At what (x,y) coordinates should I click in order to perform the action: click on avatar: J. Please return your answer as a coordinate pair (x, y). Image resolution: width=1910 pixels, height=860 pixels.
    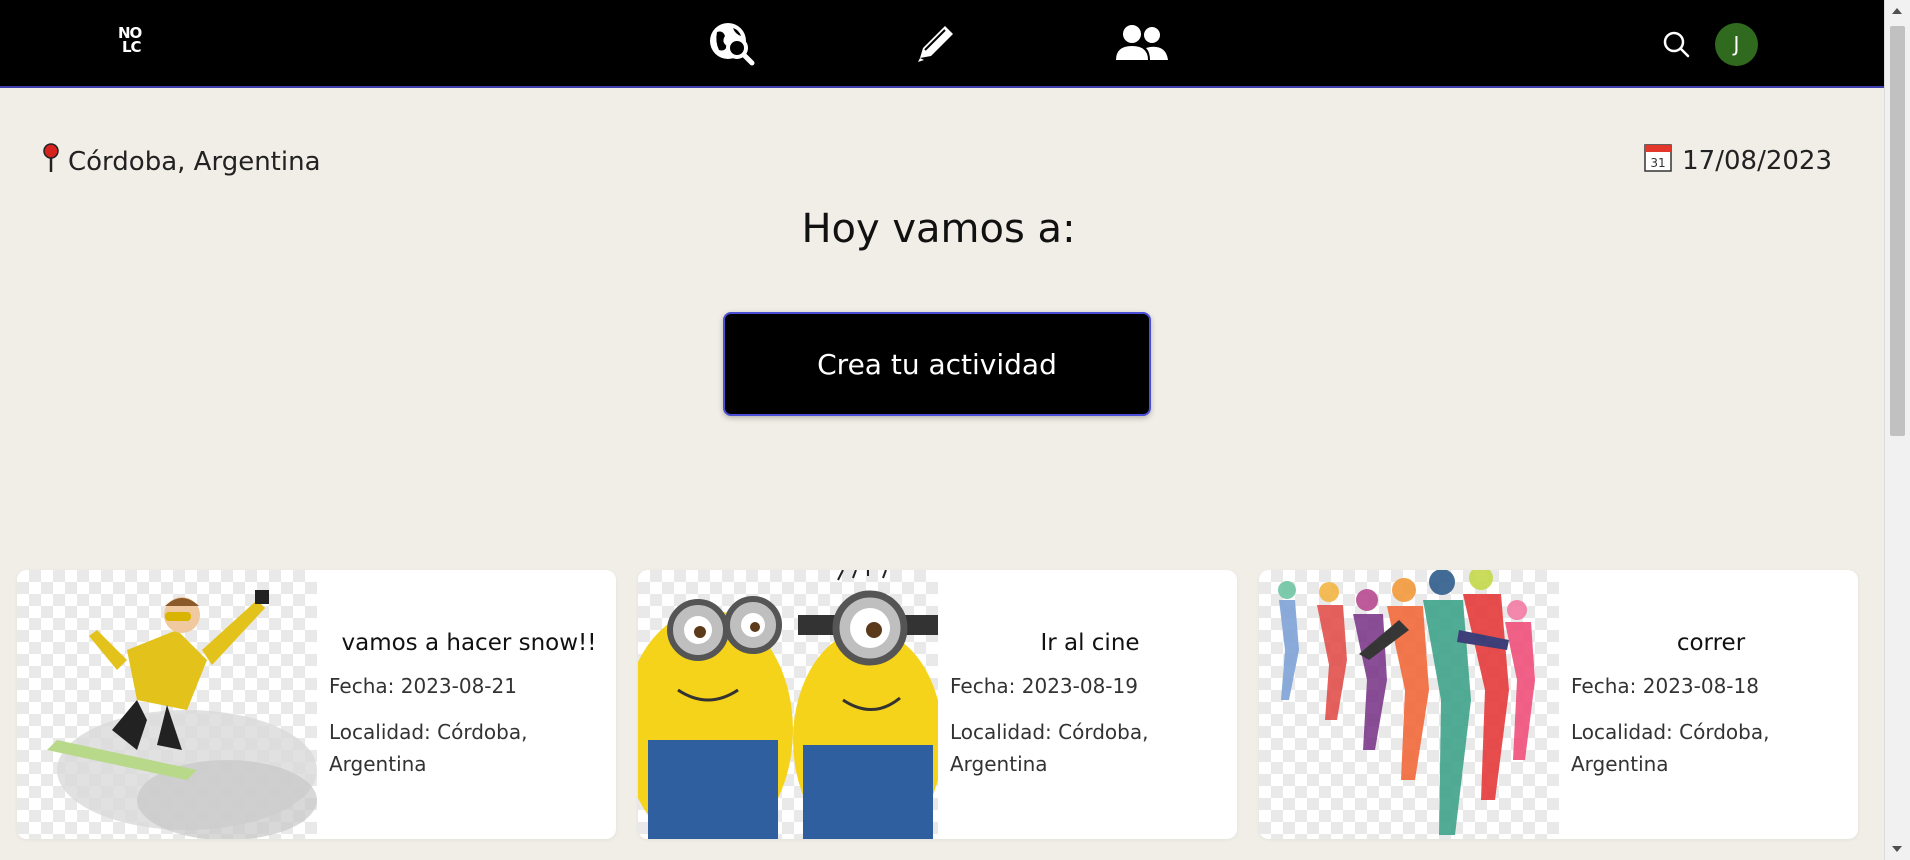
    Looking at the image, I should click on (1736, 44).